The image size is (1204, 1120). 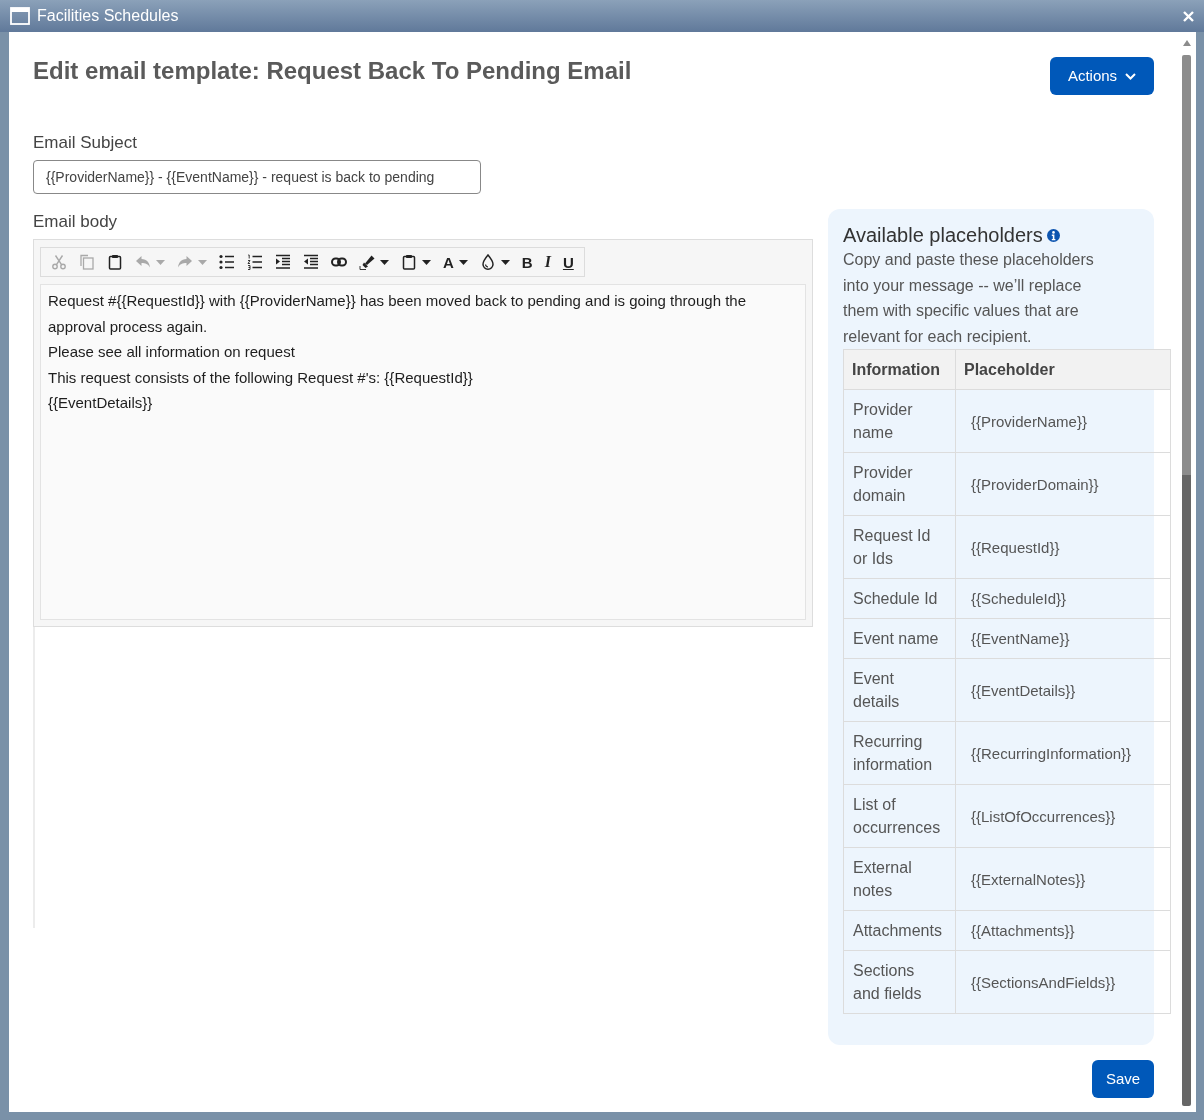 I want to click on table-cell: Attachments, so click(x=899, y=930).